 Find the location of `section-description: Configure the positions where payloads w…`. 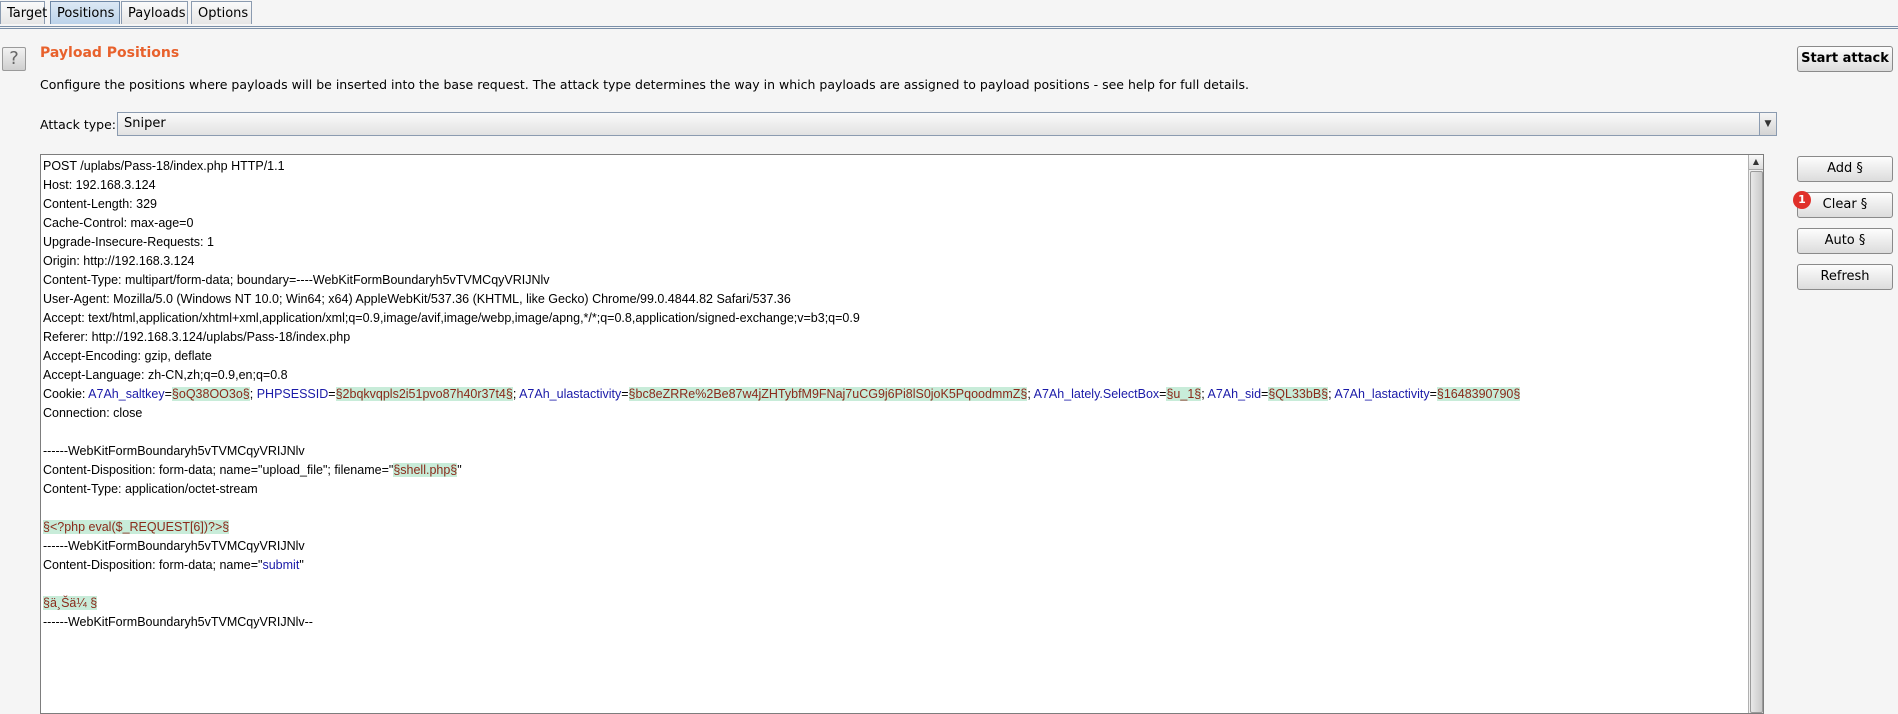

section-description: Configure the positions where payloads w… is located at coordinates (644, 84).